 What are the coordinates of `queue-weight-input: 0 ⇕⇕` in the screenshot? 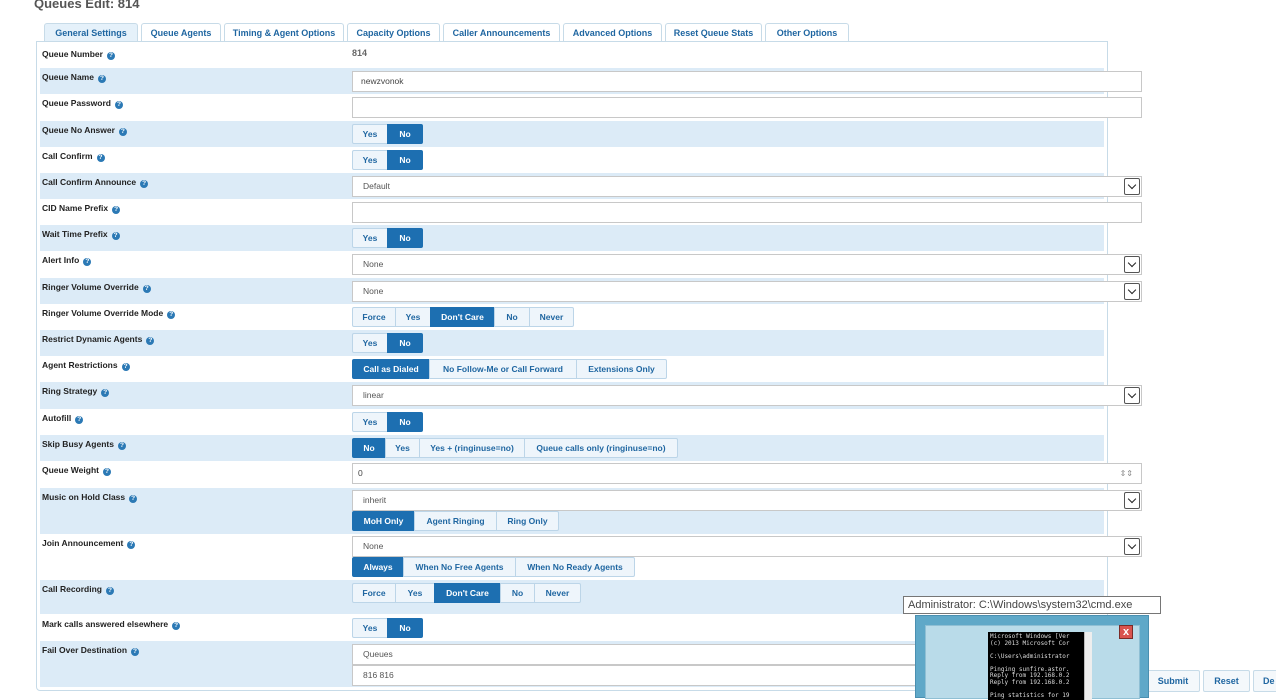 It's located at (747, 473).